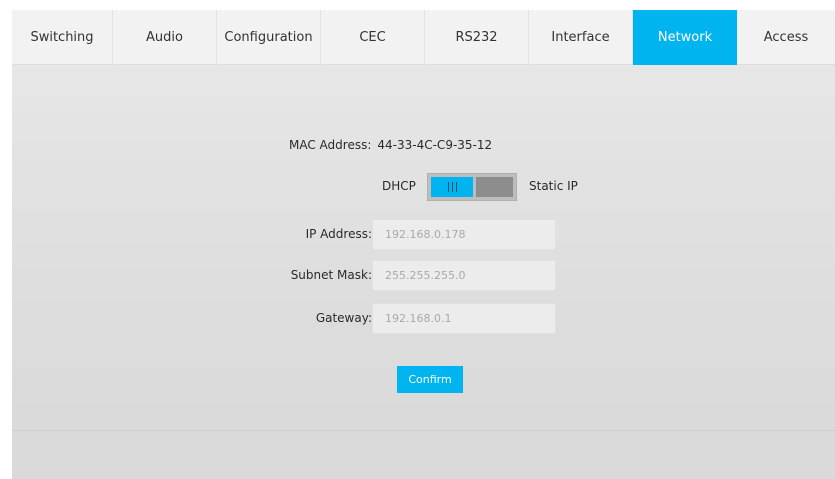  I want to click on dhcp-label: DHCP, so click(399, 186).